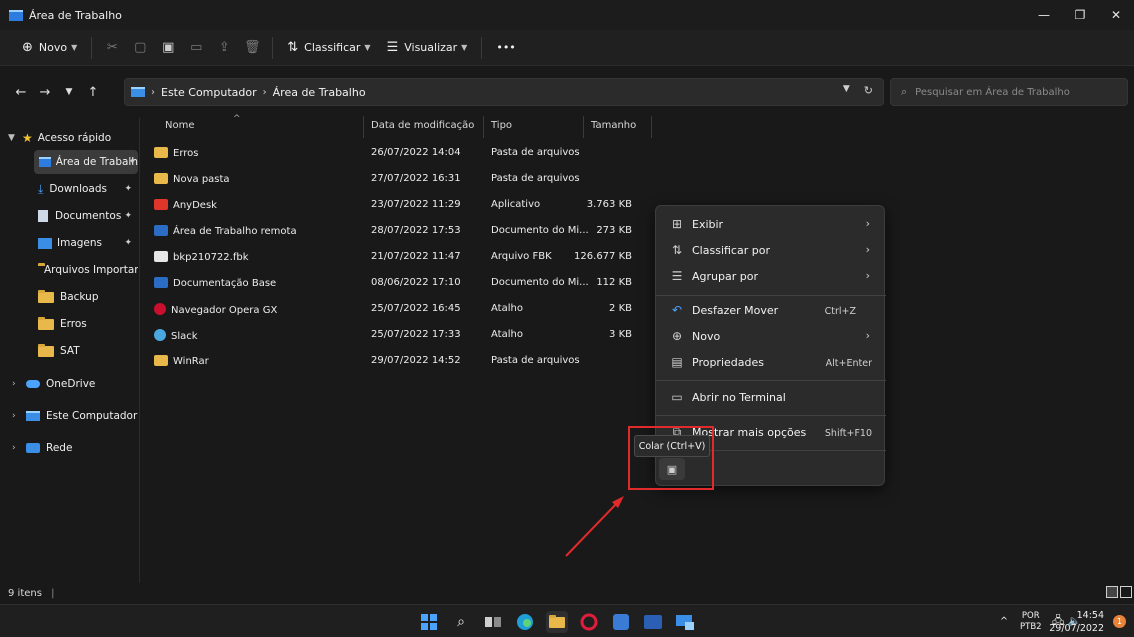 The height and width of the screenshot is (637, 1134). Describe the element at coordinates (86, 162) in the screenshot. I see `sidebar-item-desktop: Área de Trabalh ✦` at that location.